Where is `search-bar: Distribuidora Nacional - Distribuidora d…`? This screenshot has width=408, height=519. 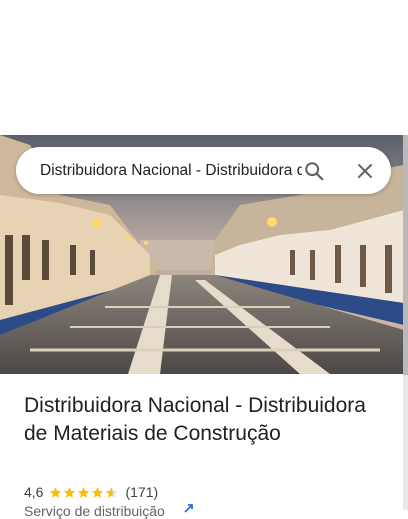 search-bar: Distribuidora Nacional - Distribuidora d… is located at coordinates (203, 170).